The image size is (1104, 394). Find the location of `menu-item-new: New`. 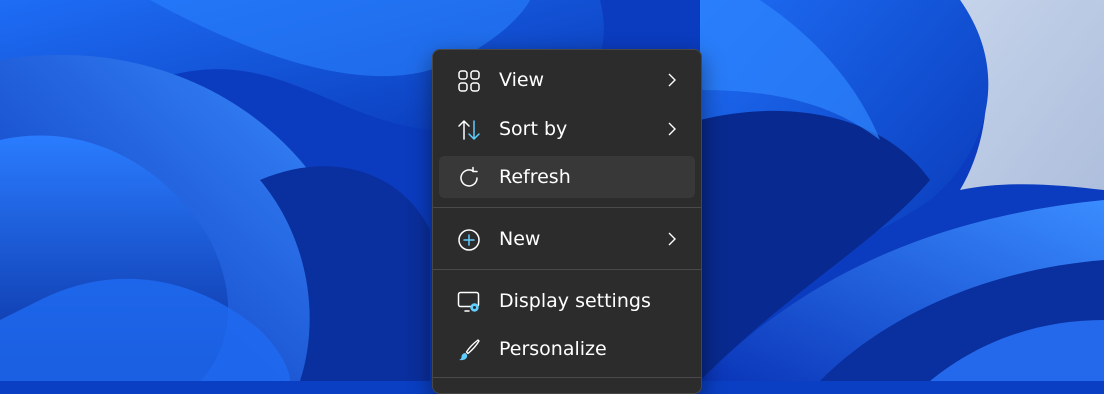

menu-item-new: New is located at coordinates (567, 239).